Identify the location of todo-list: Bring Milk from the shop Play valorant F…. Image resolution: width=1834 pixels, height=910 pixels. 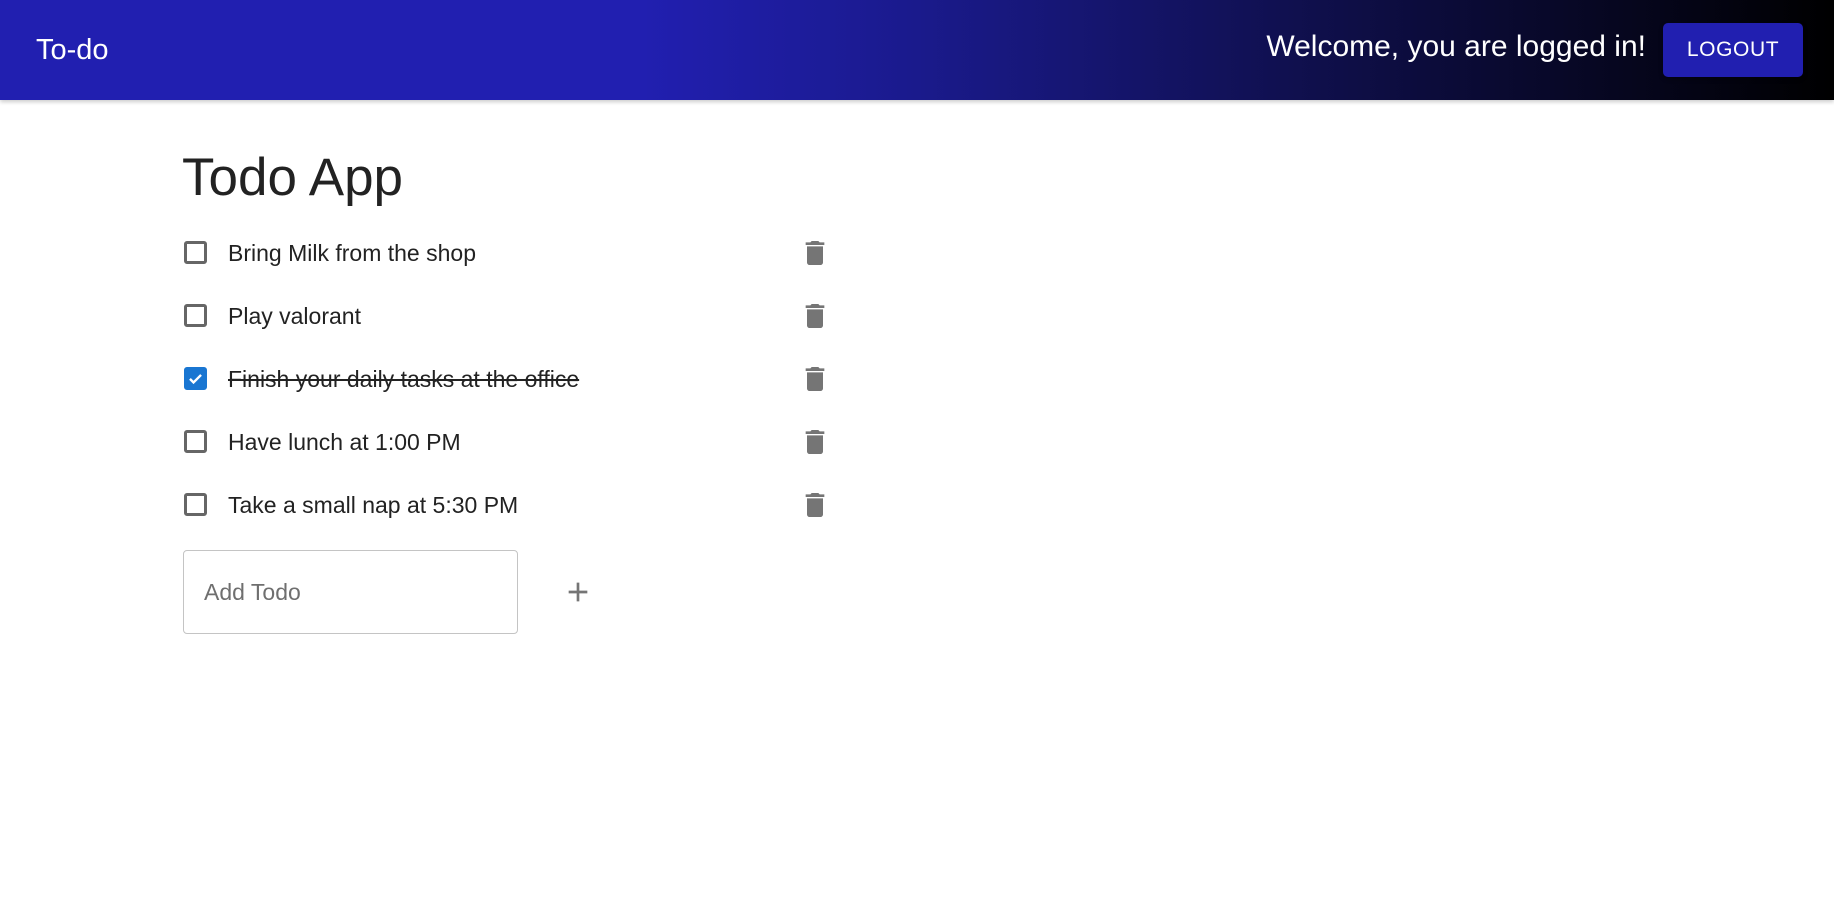
(512, 379).